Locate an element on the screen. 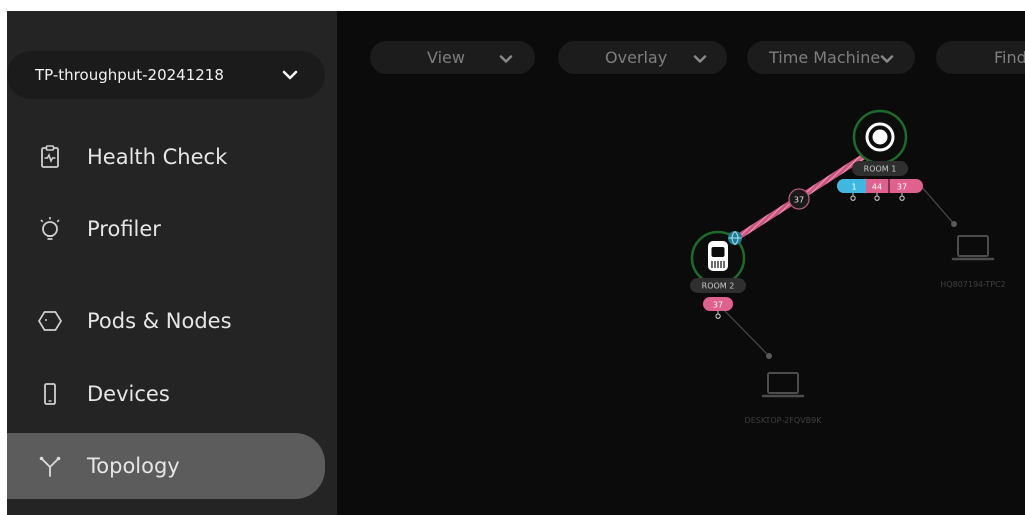  room1-client-badges: 1 44 37 is located at coordinates (880, 190).